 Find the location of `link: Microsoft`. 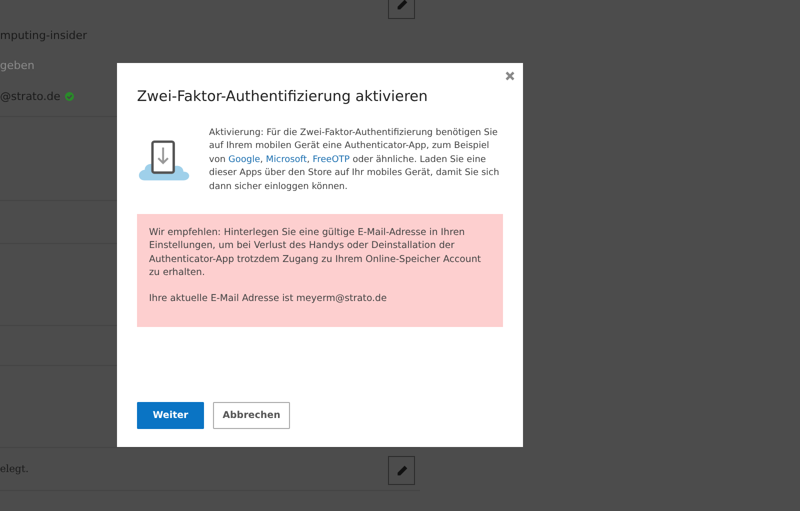

link: Microsoft is located at coordinates (286, 159).